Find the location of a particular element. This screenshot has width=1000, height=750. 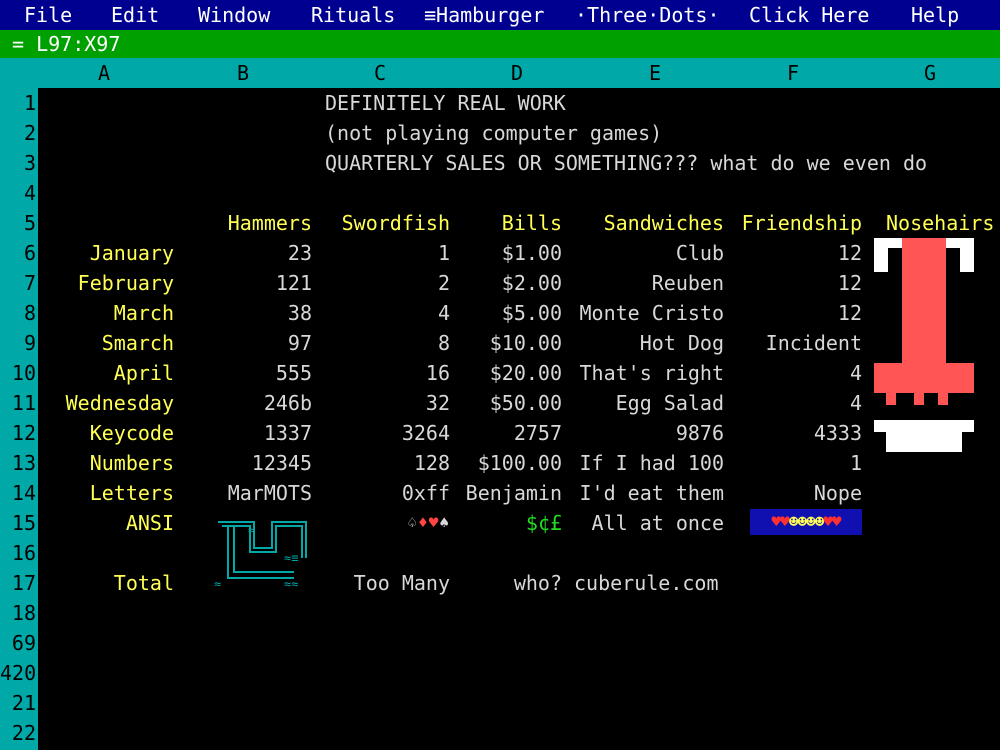

column-header-c: C is located at coordinates (380, 73).